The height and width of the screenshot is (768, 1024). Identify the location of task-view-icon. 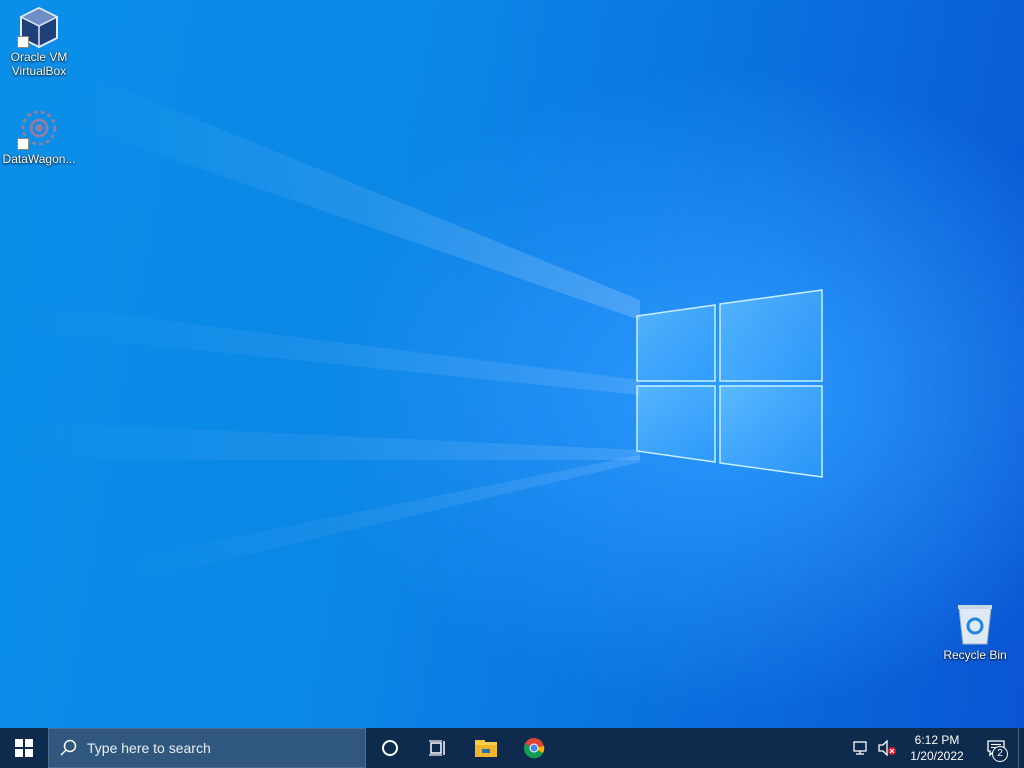
(437, 748).